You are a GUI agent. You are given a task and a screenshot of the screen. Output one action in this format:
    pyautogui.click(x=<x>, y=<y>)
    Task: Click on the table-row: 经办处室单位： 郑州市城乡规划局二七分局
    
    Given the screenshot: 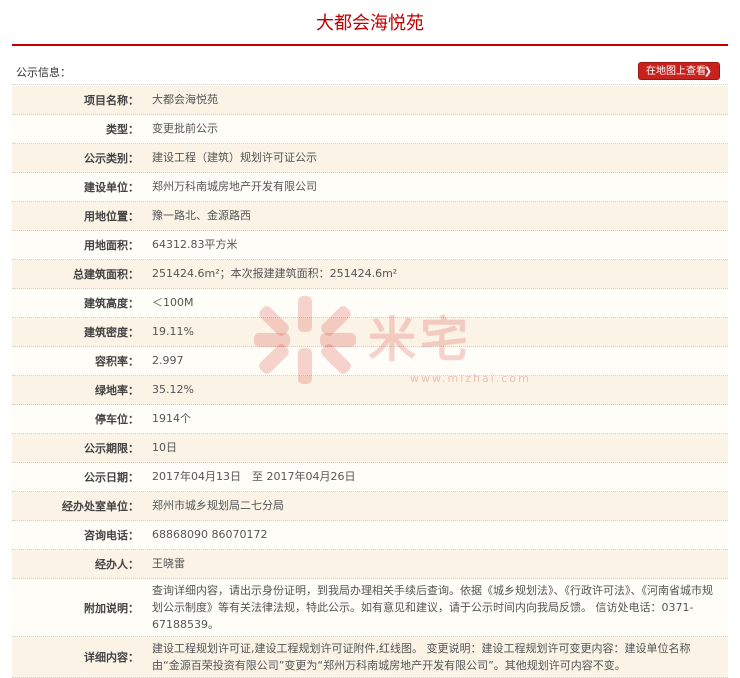 What is the action you would take?
    pyautogui.click(x=370, y=506)
    